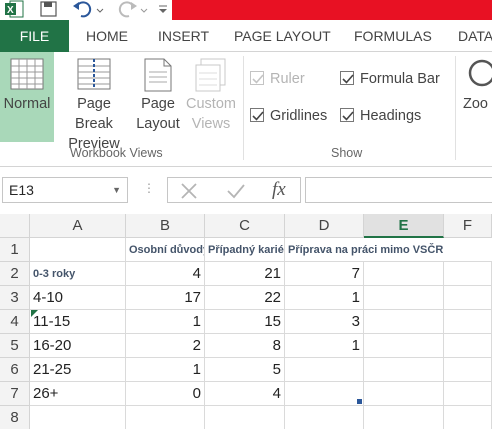 The image size is (492, 429). I want to click on cell-c6: 5, so click(245, 370).